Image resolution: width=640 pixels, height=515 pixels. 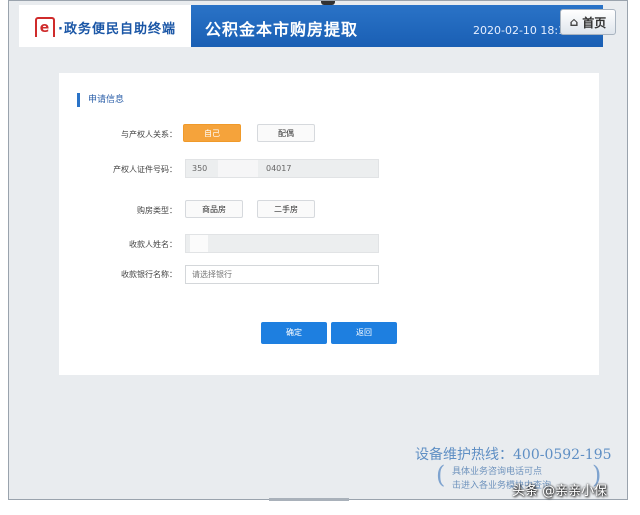 What do you see at coordinates (157, 210) in the screenshot?
I see `house-type-label: 购房类型：` at bounding box center [157, 210].